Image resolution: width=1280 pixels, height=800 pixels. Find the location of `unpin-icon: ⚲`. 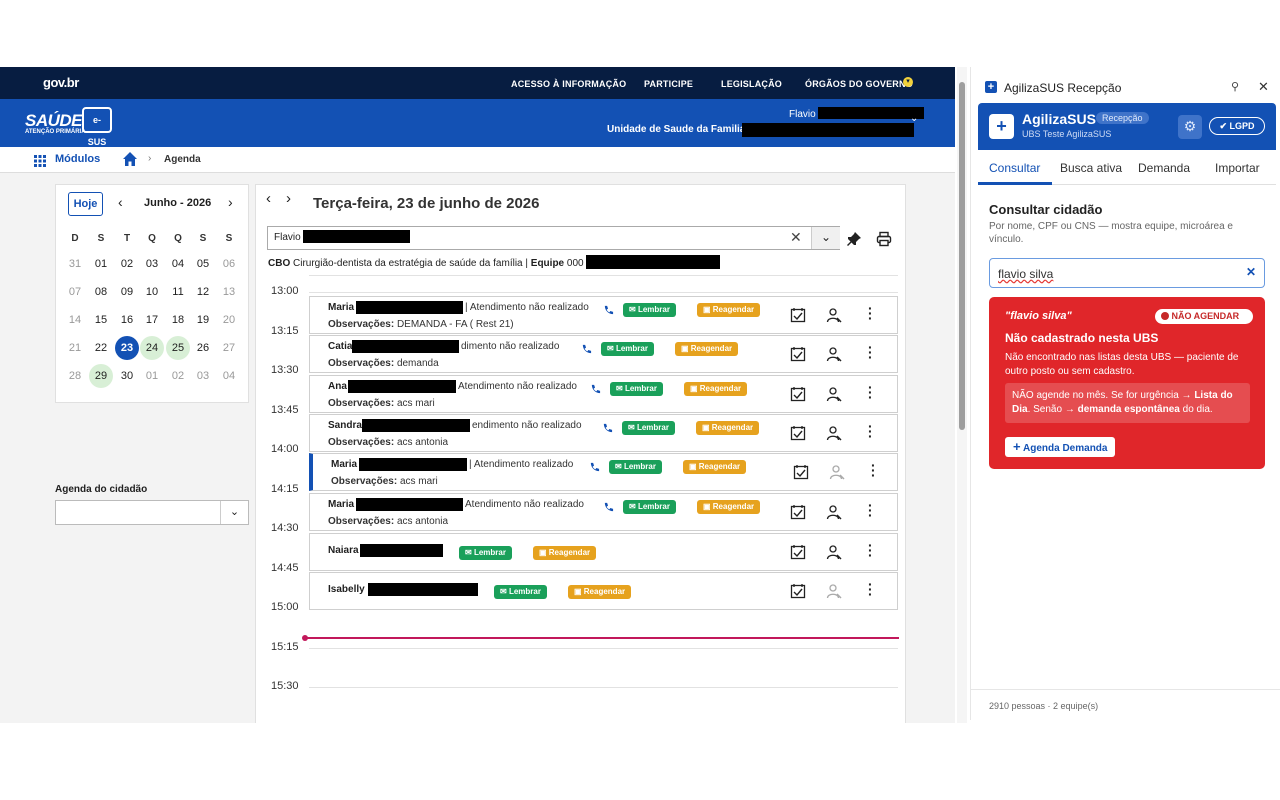

unpin-icon: ⚲ is located at coordinates (1235, 86).